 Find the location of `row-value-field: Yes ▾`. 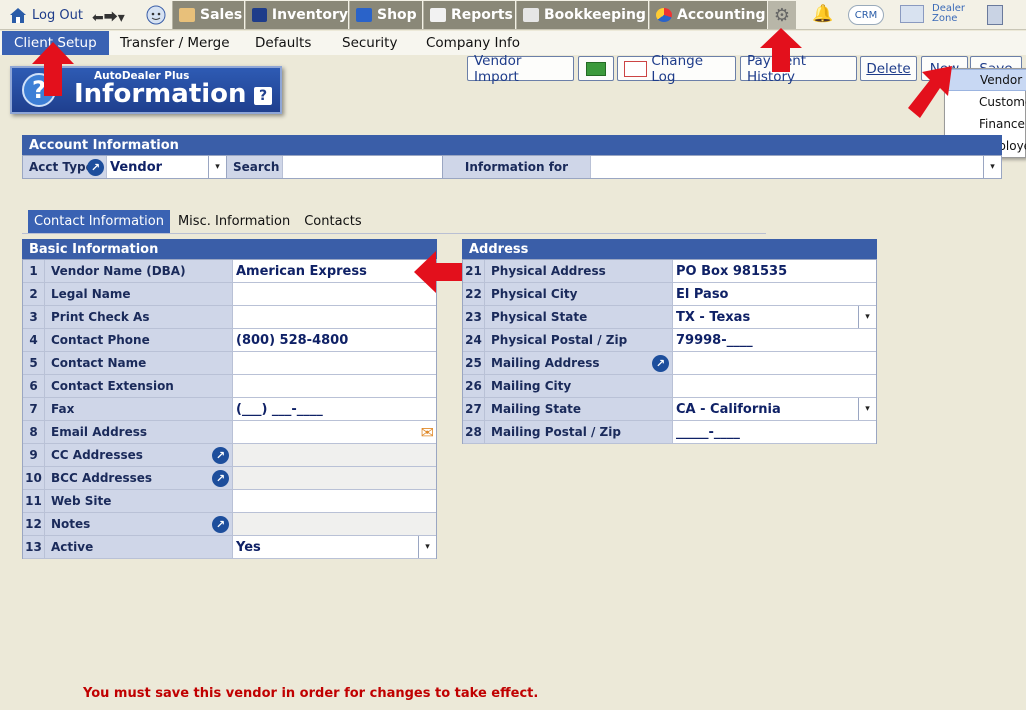

row-value-field: Yes ▾ is located at coordinates (334, 547).